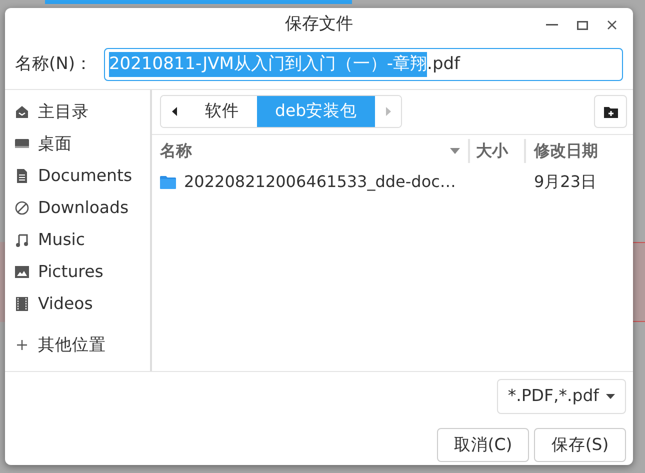 Image resolution: width=645 pixels, height=473 pixels. What do you see at coordinates (561, 396) in the screenshot?
I see `filter-dropdown: *.PDF,*.pdf` at bounding box center [561, 396].